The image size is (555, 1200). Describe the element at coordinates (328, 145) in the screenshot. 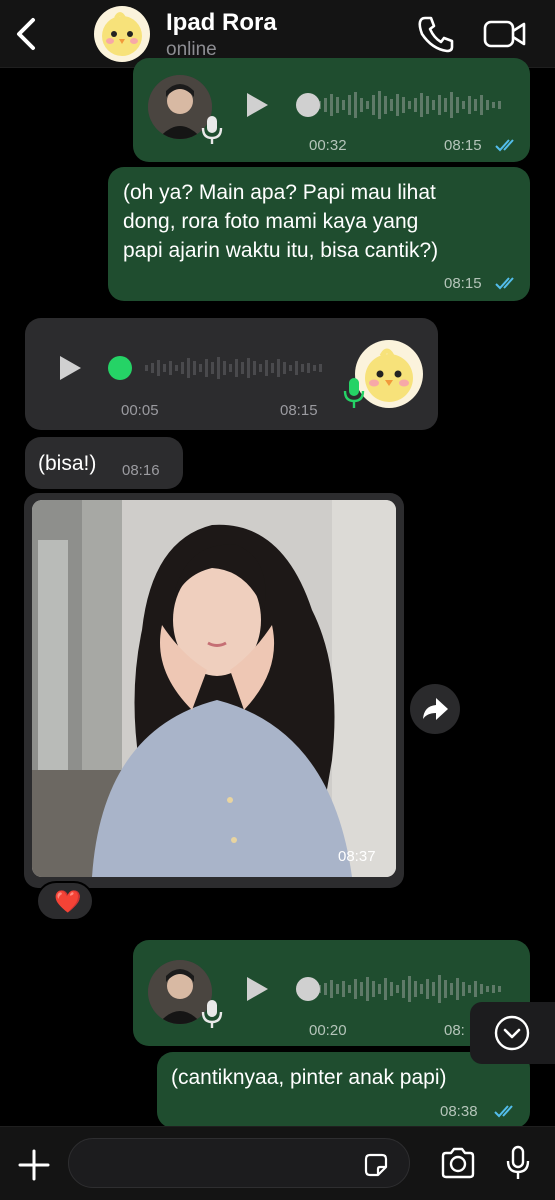

I see `voice-duration: 00:32` at that location.